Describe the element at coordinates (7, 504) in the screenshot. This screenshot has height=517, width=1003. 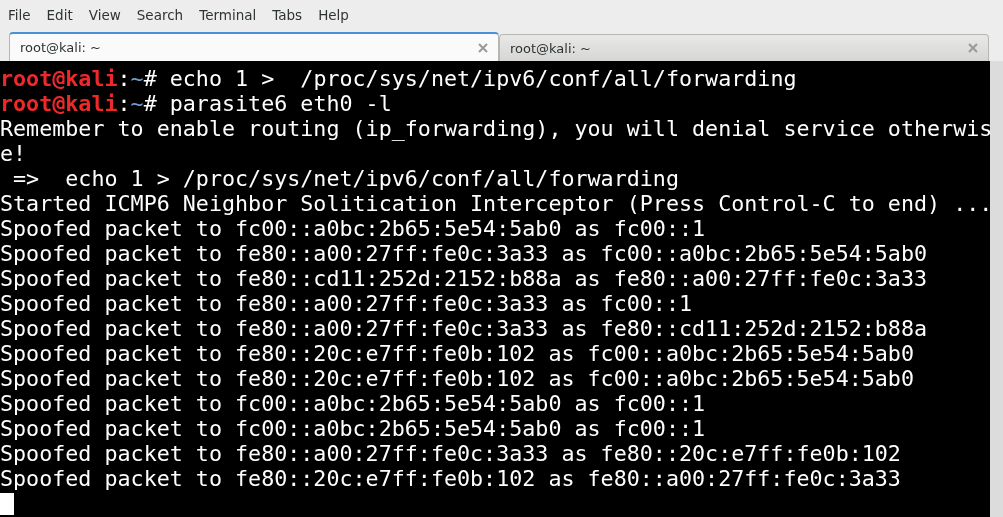
I see `text-cursor` at that location.